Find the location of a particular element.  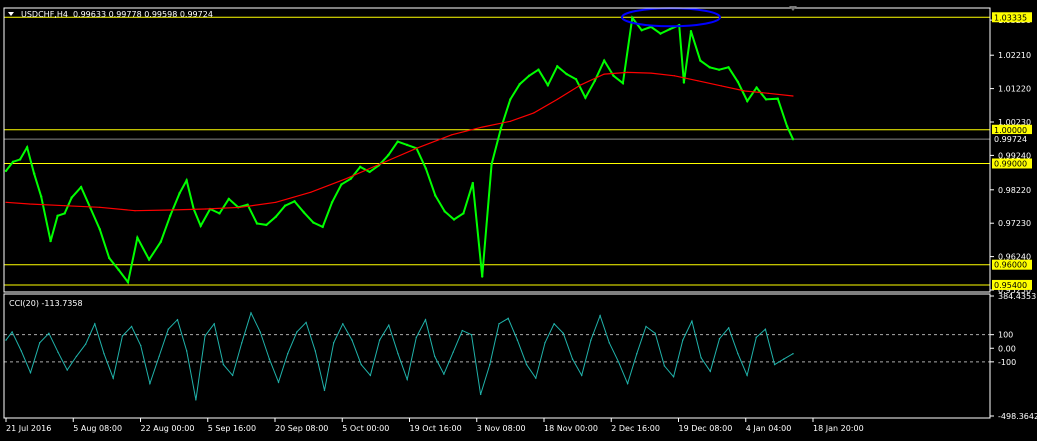

level-price-label: 1.00000 is located at coordinates (1010, 130).